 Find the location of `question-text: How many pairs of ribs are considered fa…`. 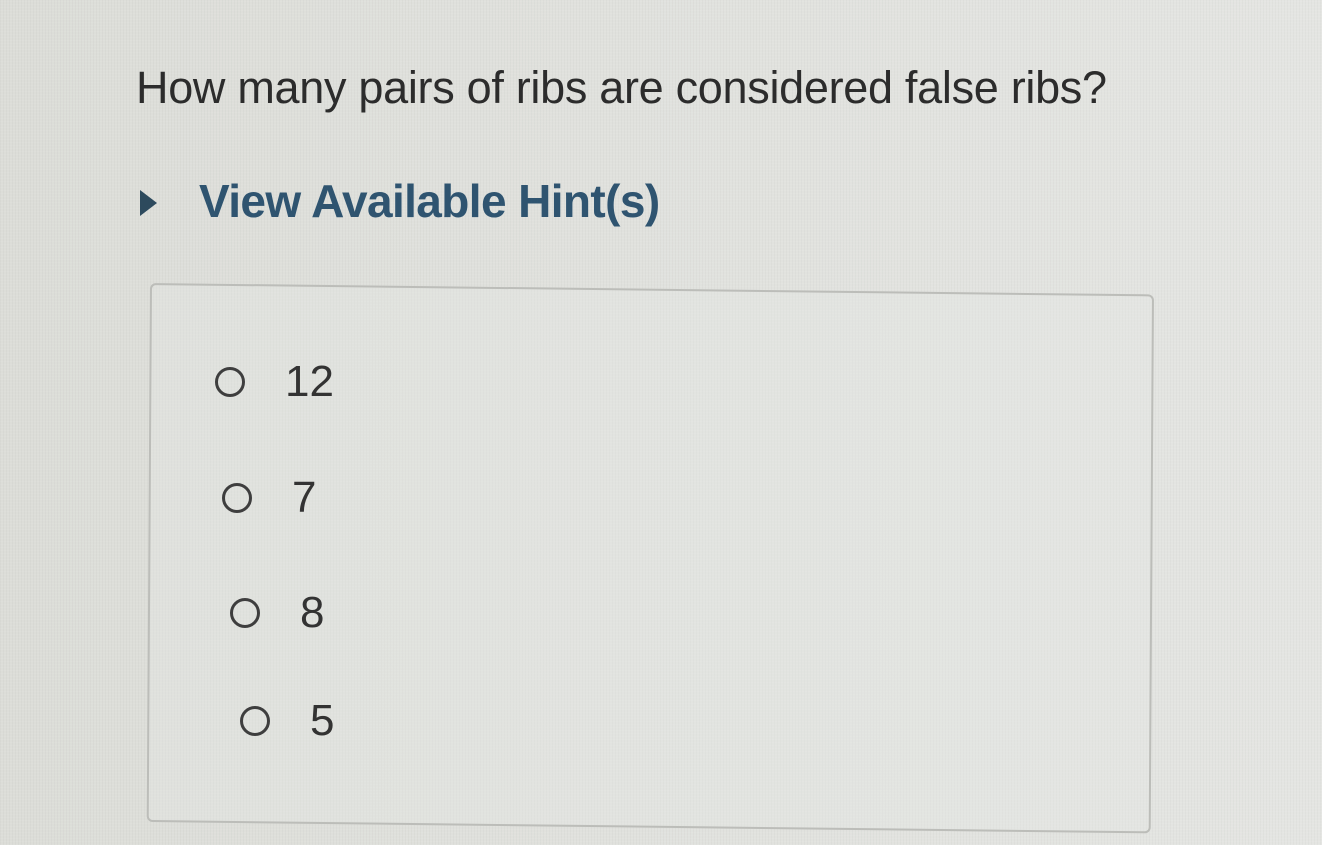

question-text: How many pairs of ribs are considered fa… is located at coordinates (621, 87).